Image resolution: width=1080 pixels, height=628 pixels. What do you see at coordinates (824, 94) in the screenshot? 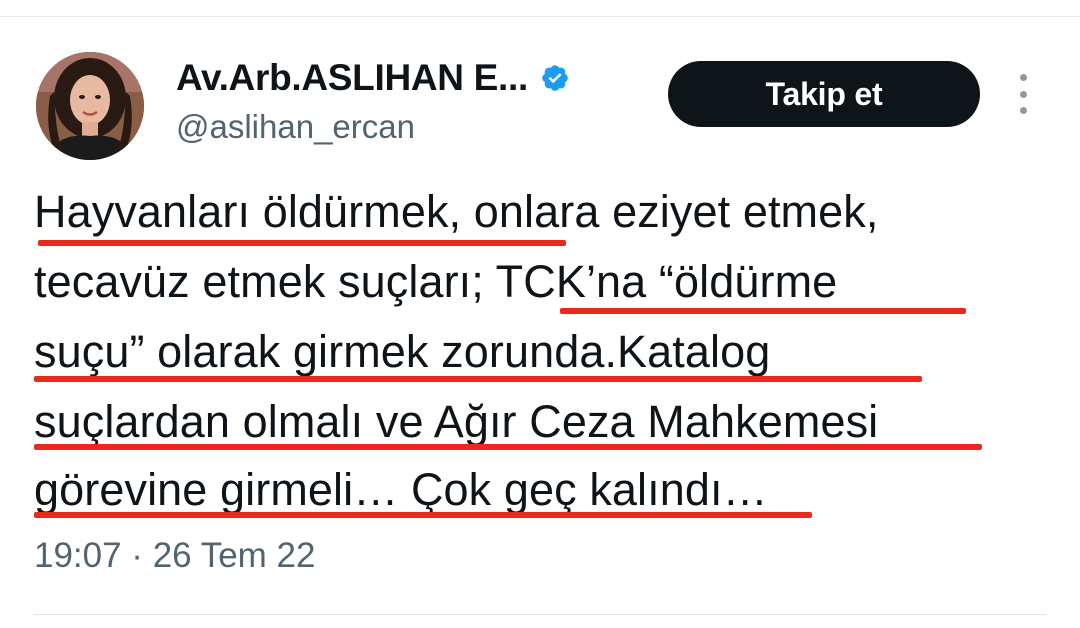
I see `follow-button: Takip et` at bounding box center [824, 94].